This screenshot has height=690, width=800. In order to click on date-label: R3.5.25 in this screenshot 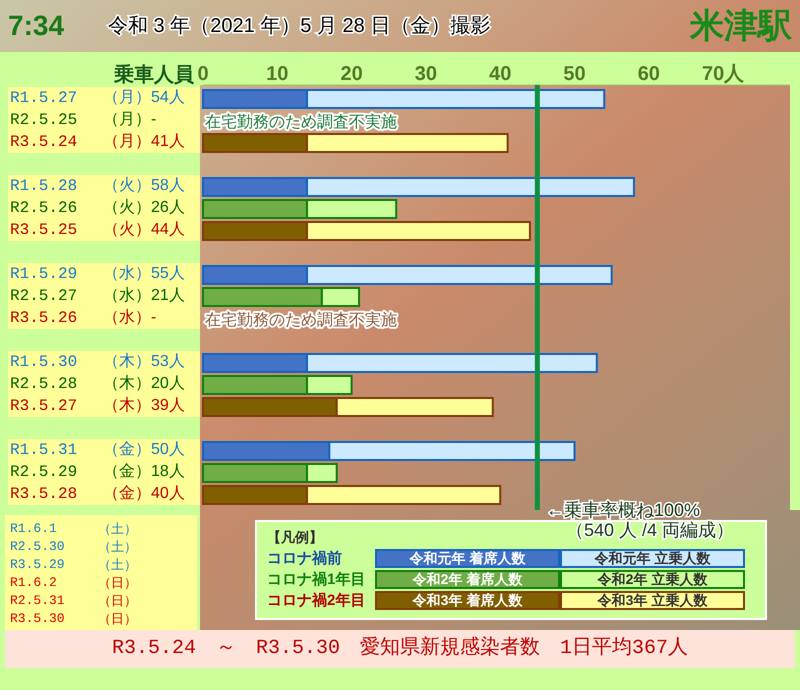, I will do `click(43, 230)`.